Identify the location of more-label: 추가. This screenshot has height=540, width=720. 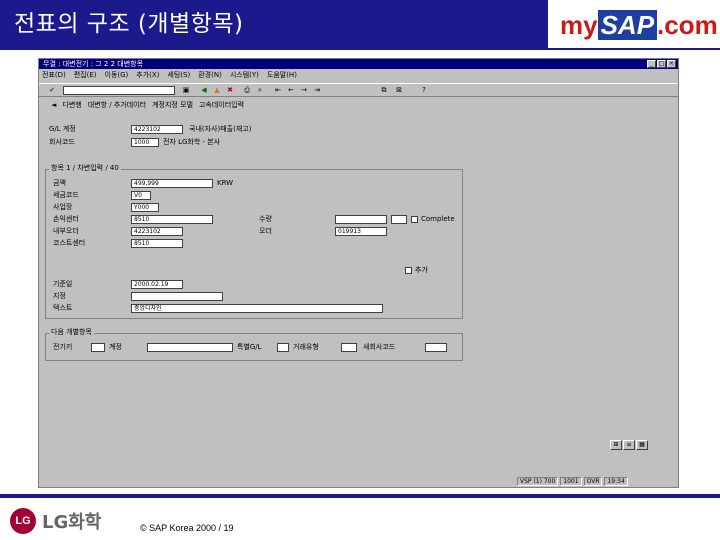
(421, 270).